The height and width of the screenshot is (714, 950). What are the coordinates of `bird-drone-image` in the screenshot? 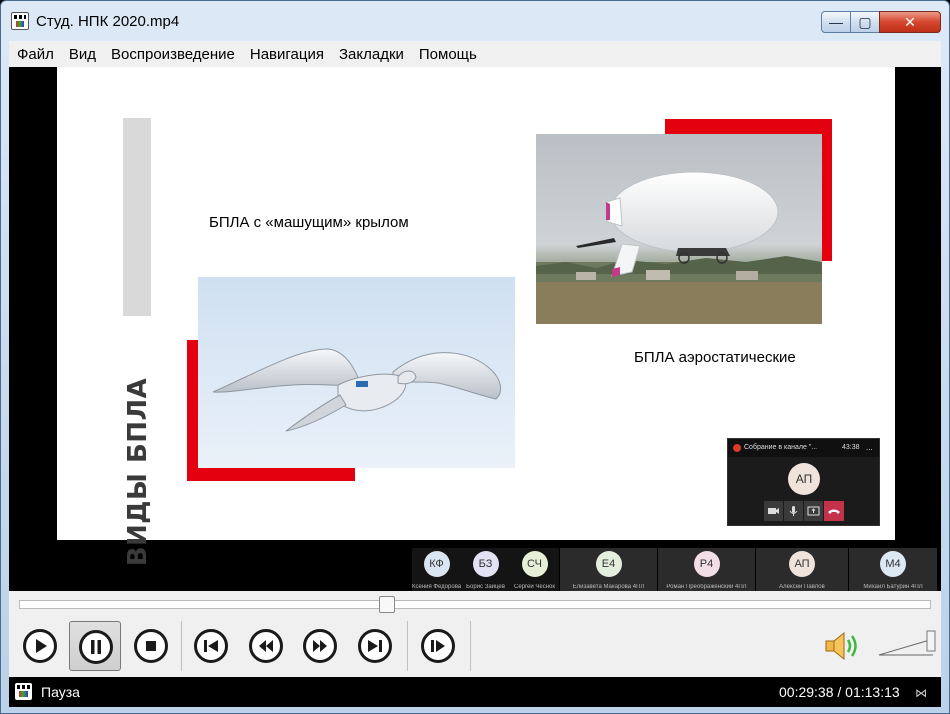 It's located at (356, 372).